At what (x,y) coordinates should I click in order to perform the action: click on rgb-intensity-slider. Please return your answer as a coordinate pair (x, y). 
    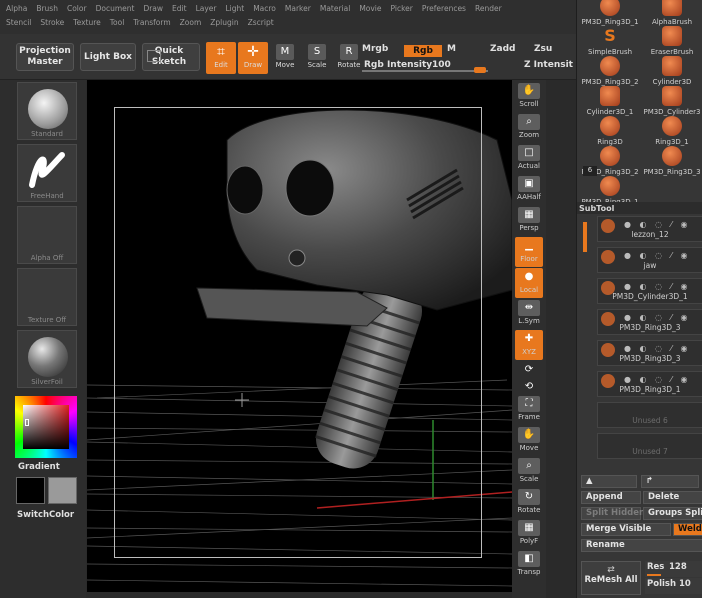
    Looking at the image, I should click on (425, 71).